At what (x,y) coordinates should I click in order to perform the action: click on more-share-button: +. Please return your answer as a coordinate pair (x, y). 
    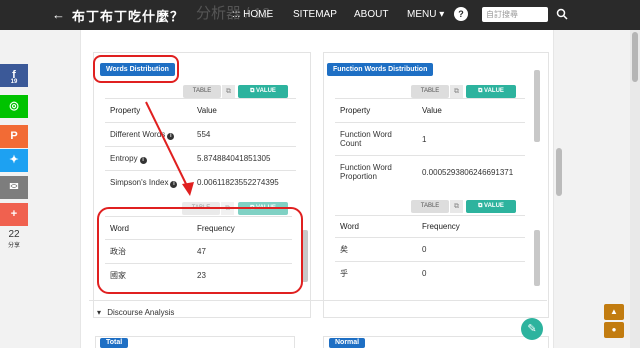
    Looking at the image, I should click on (14, 214).